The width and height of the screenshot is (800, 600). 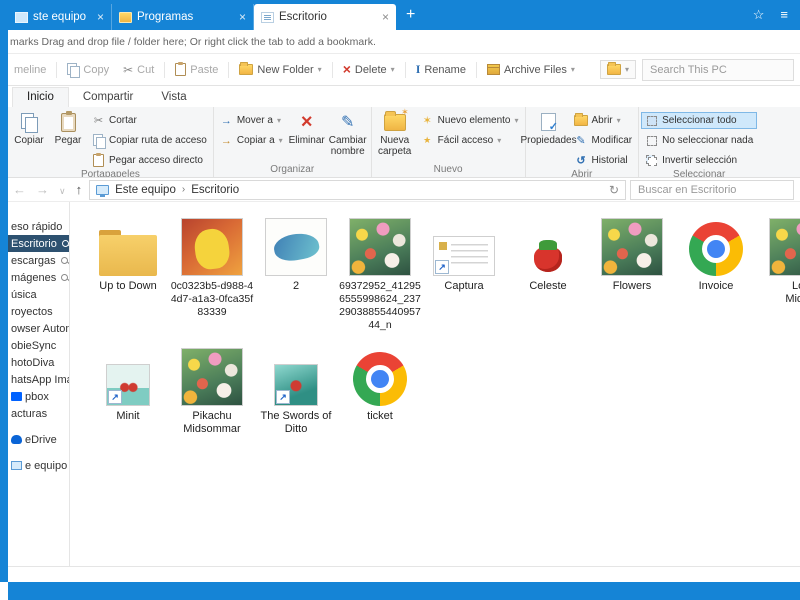 I want to click on open-button: Abrir, so click(x=604, y=120).